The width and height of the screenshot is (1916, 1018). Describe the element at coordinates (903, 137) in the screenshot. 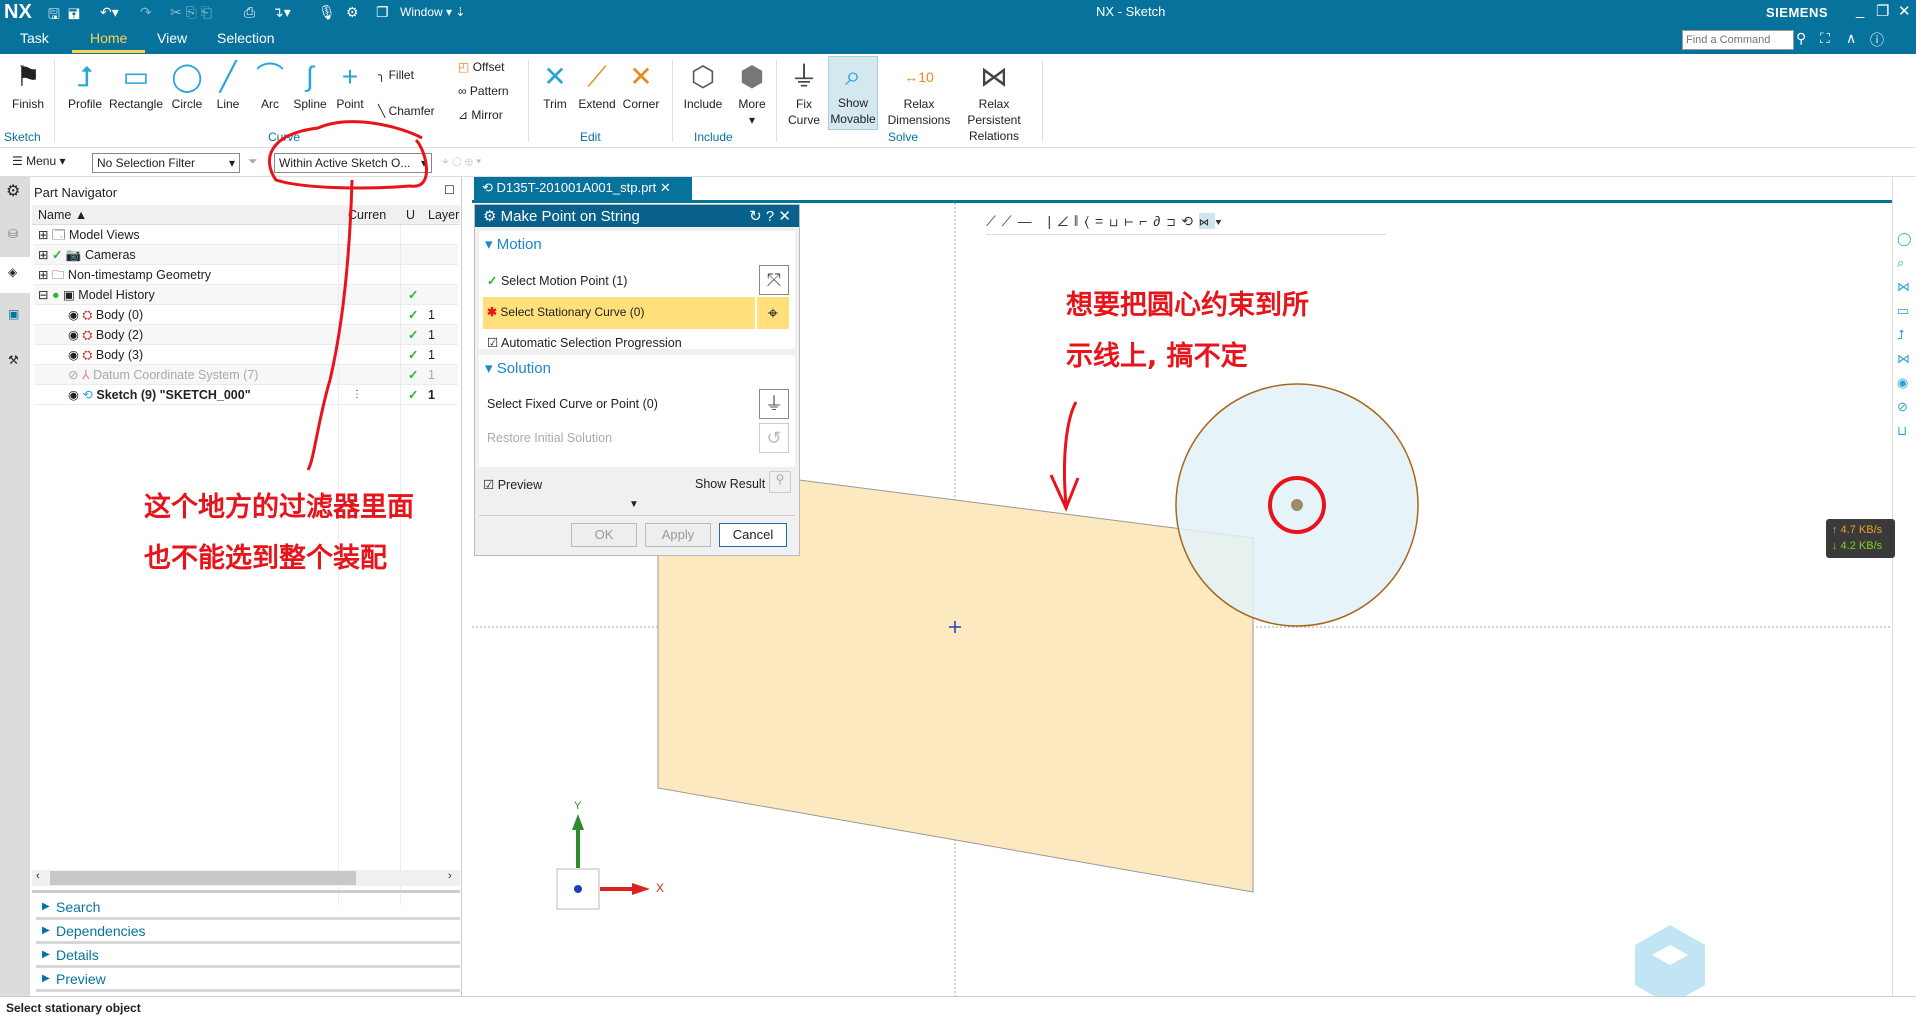

I see `group-solve: Solve` at that location.